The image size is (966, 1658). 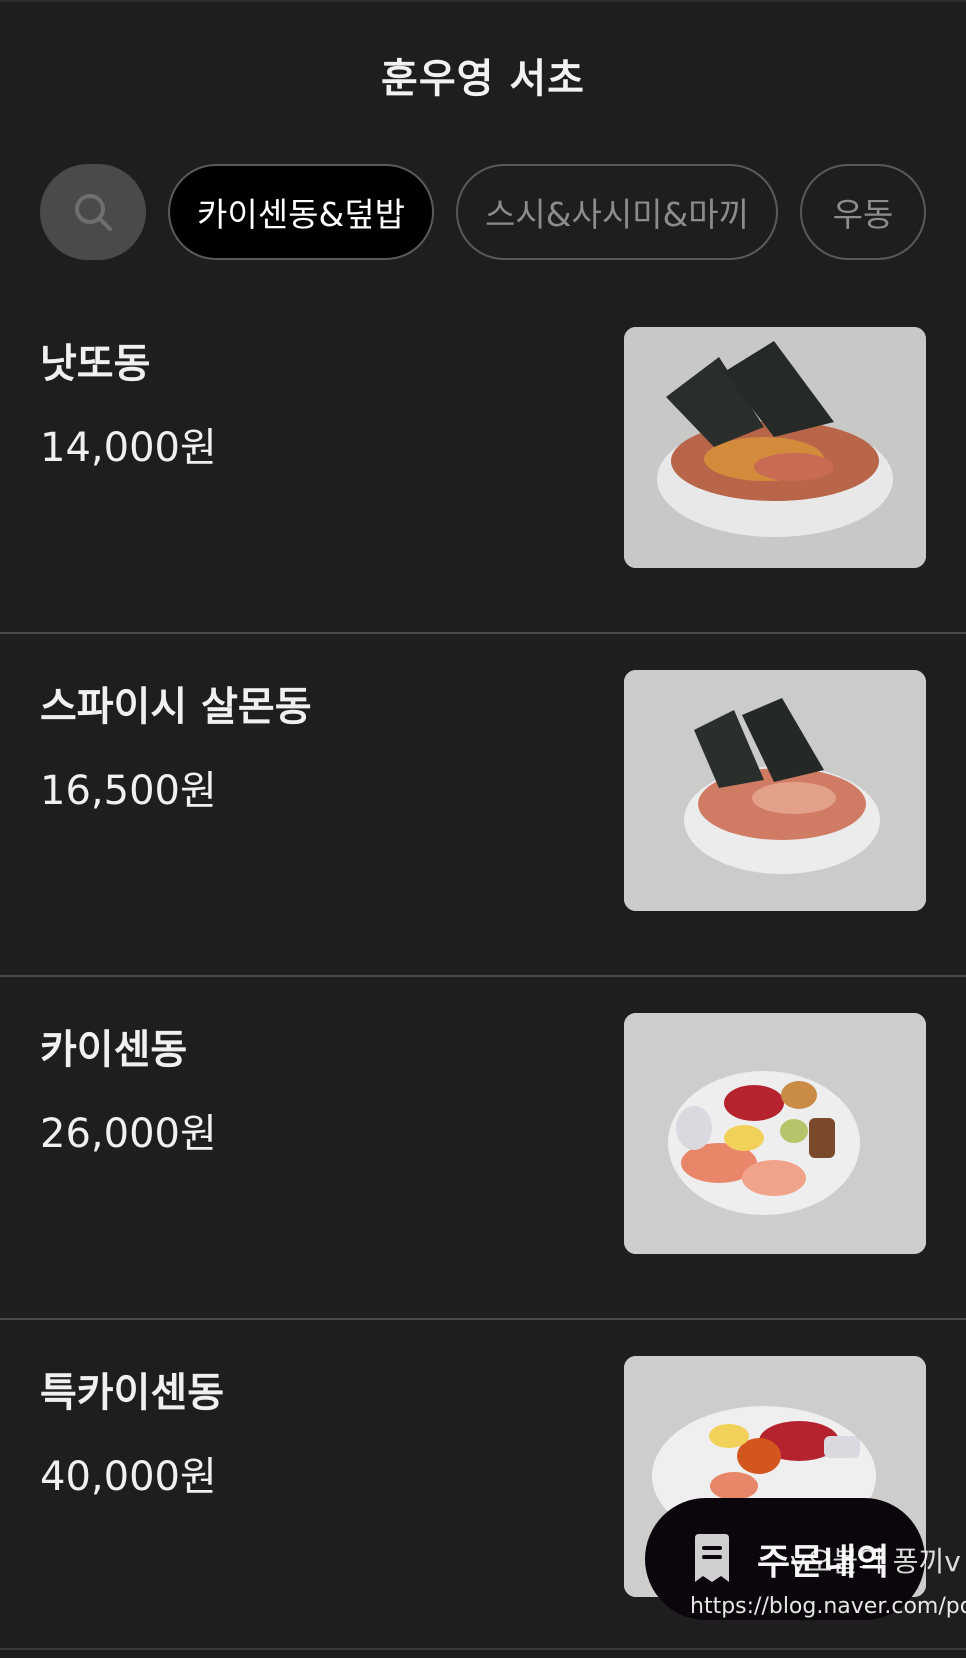 I want to click on menu-item-name: 낫또동, so click(x=95, y=364).